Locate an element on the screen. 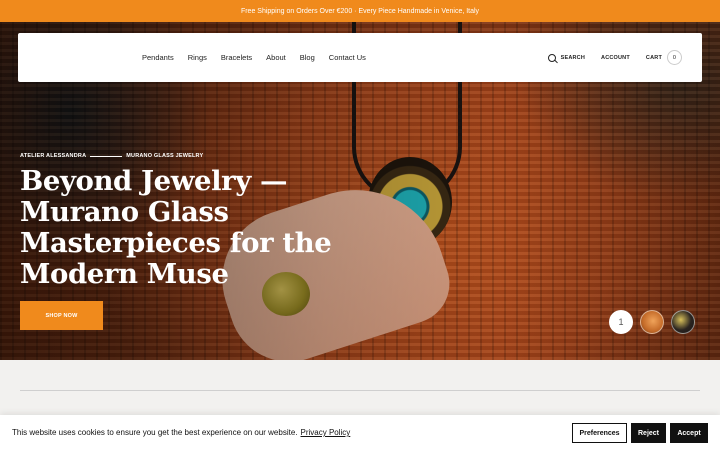 The width and height of the screenshot is (720, 450). nav-link-about: About is located at coordinates (276, 57).